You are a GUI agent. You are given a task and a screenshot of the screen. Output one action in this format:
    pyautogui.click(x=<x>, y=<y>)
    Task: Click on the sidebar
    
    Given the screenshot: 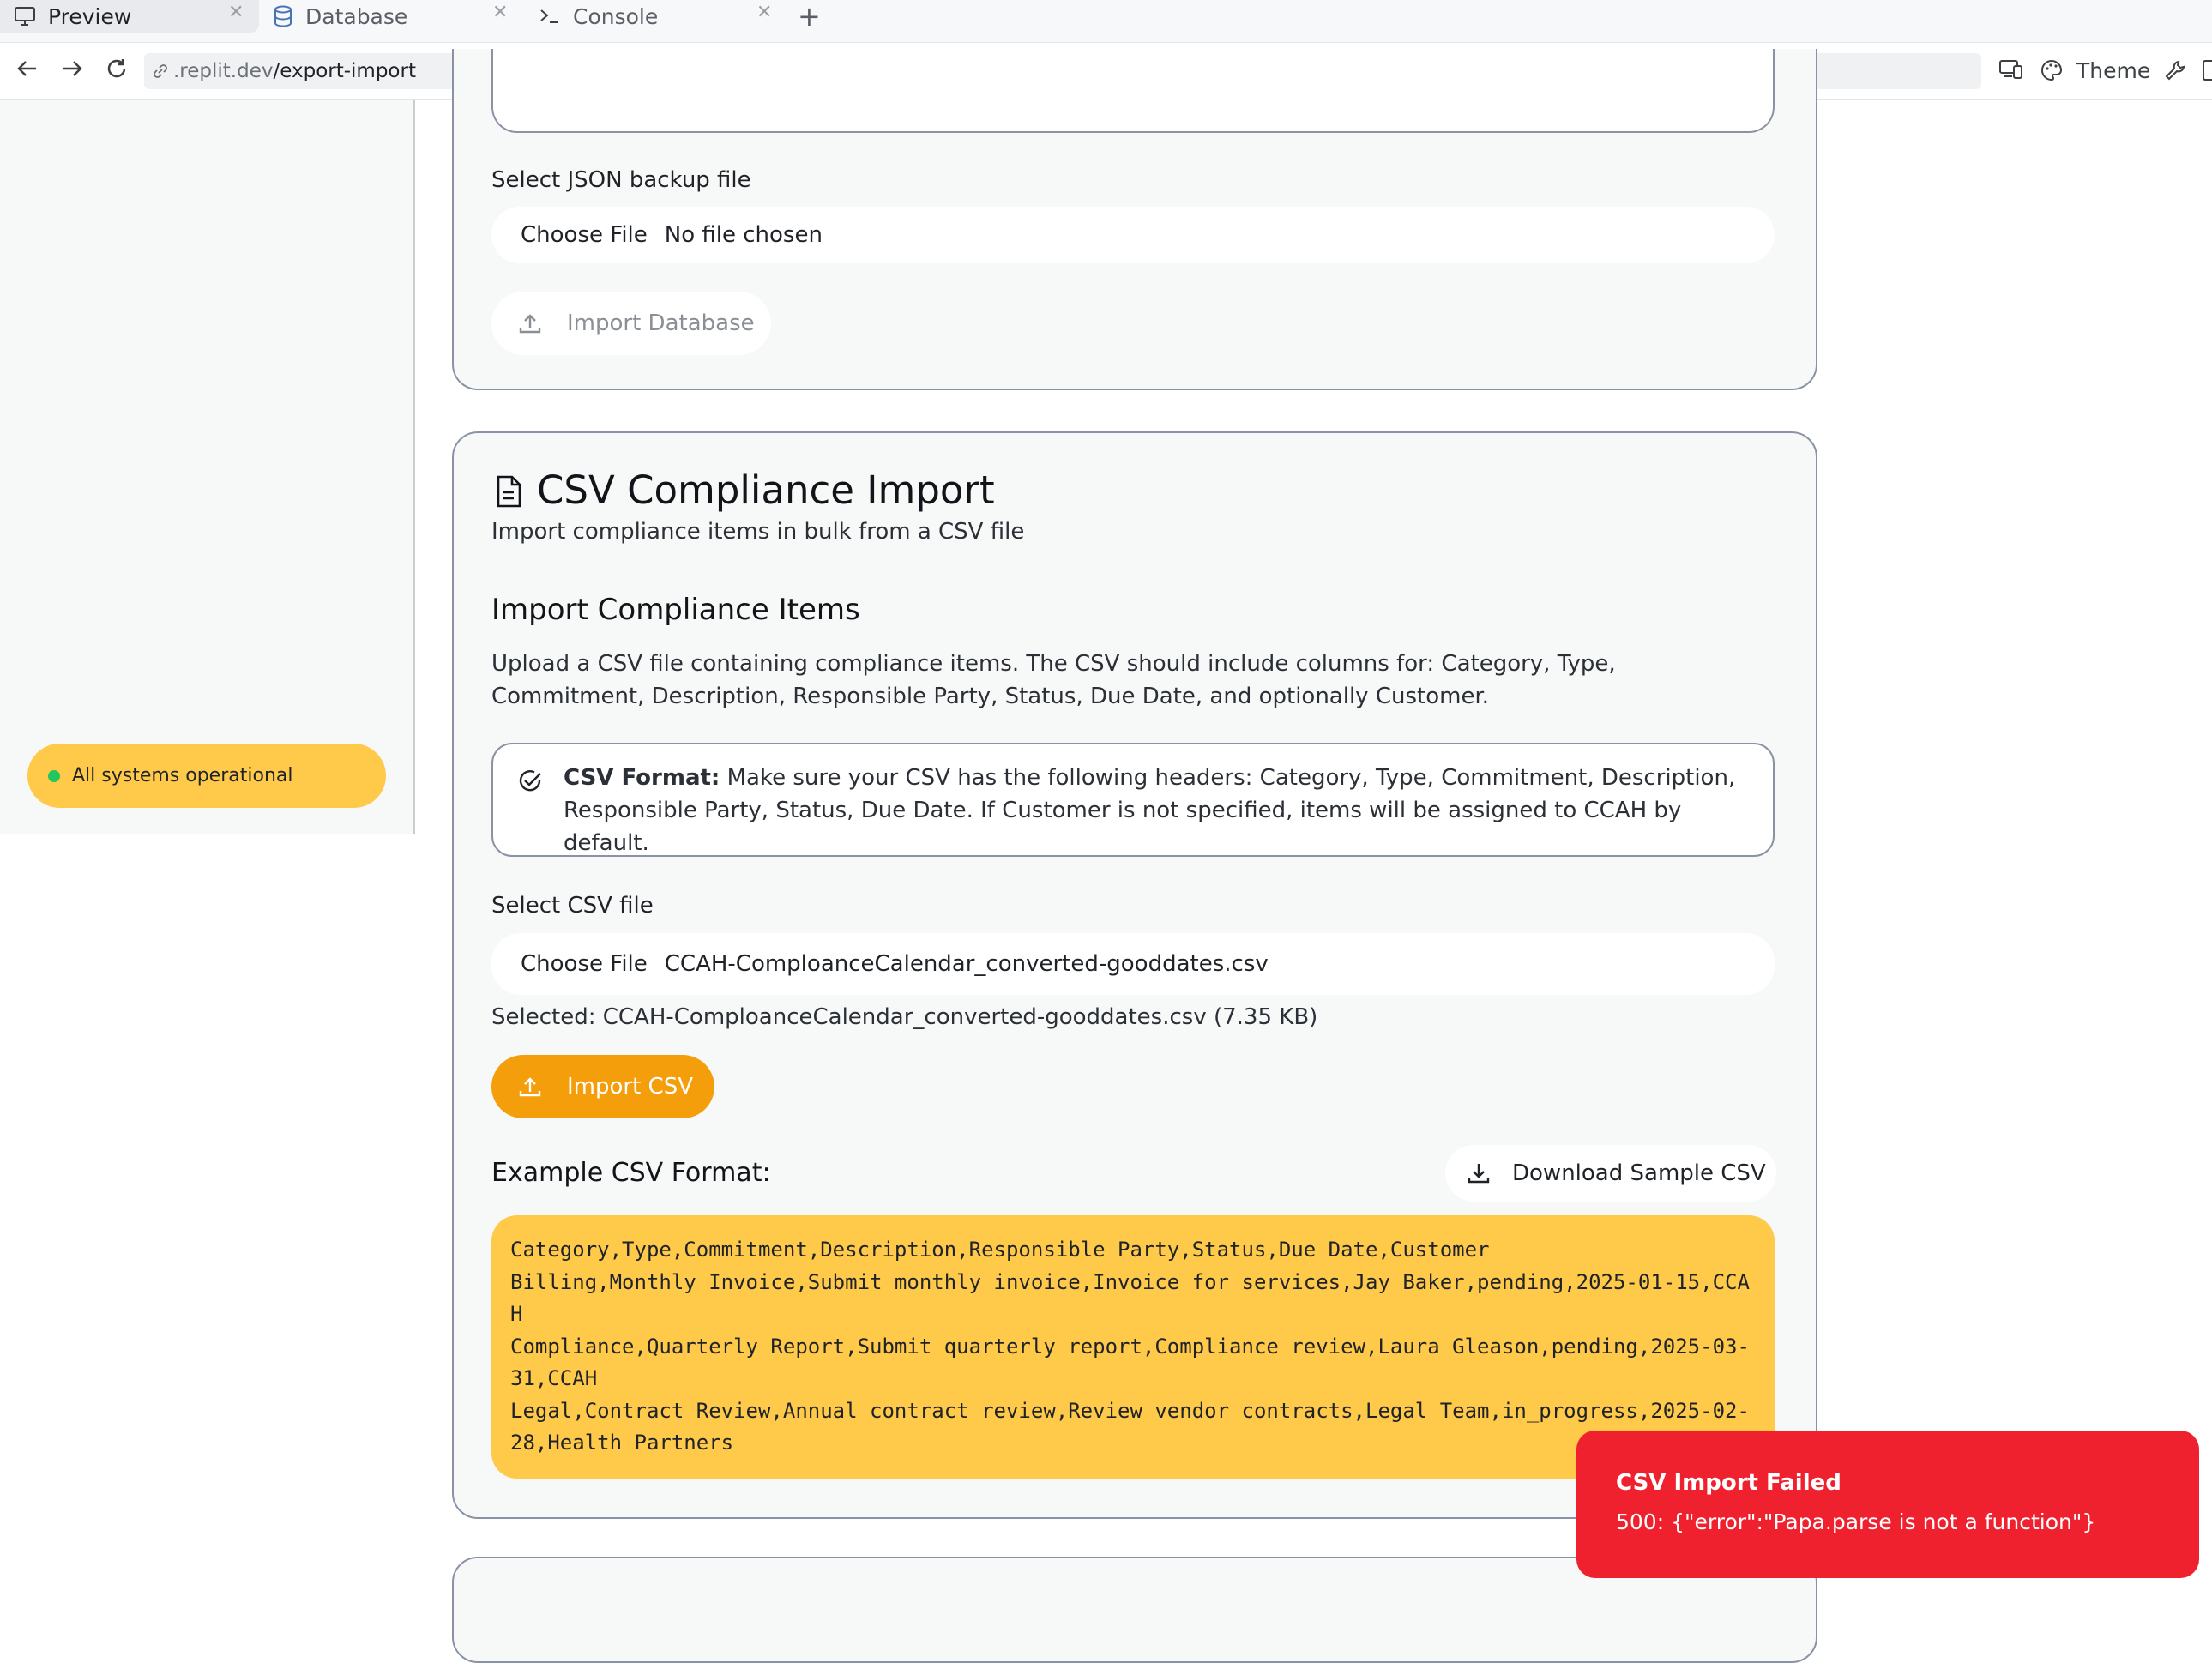 What is the action you would take?
    pyautogui.click(x=207, y=467)
    